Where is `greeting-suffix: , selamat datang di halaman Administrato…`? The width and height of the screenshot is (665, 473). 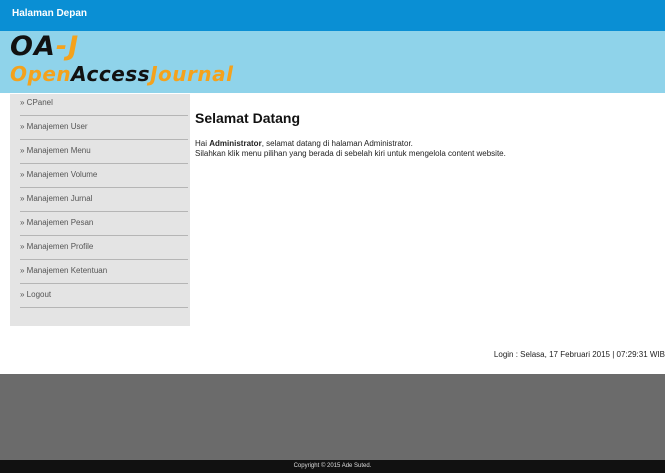 greeting-suffix: , selamat datang di halaman Administrato… is located at coordinates (337, 143).